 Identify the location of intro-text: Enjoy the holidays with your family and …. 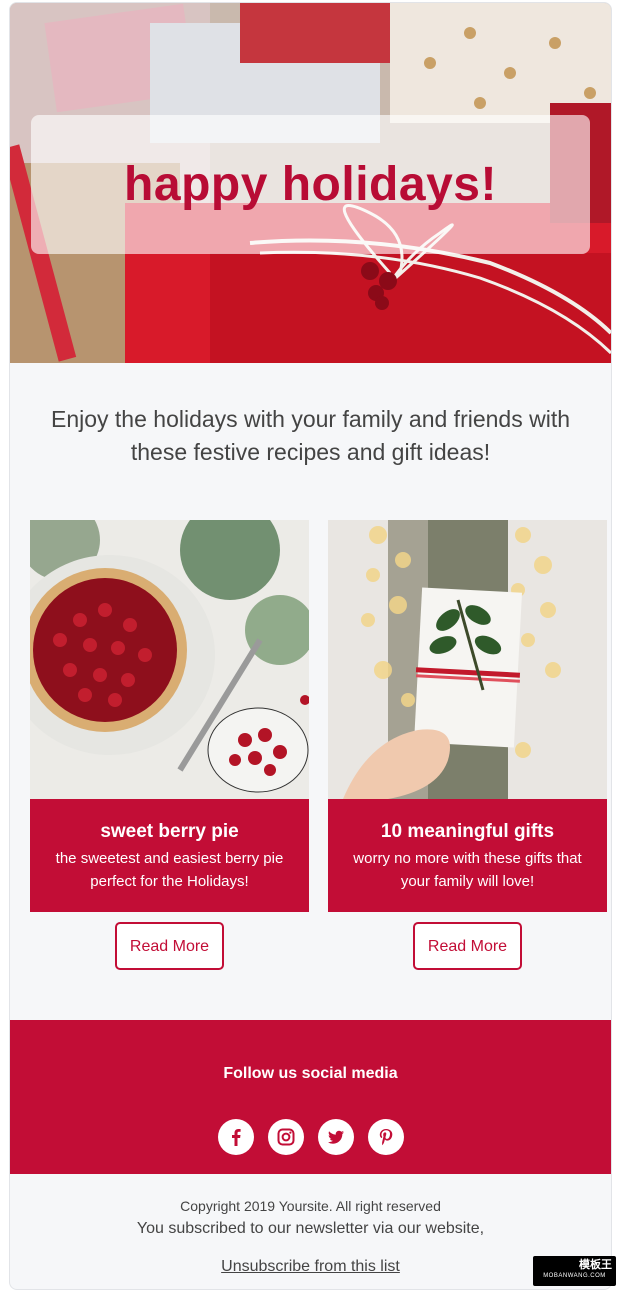
(310, 435).